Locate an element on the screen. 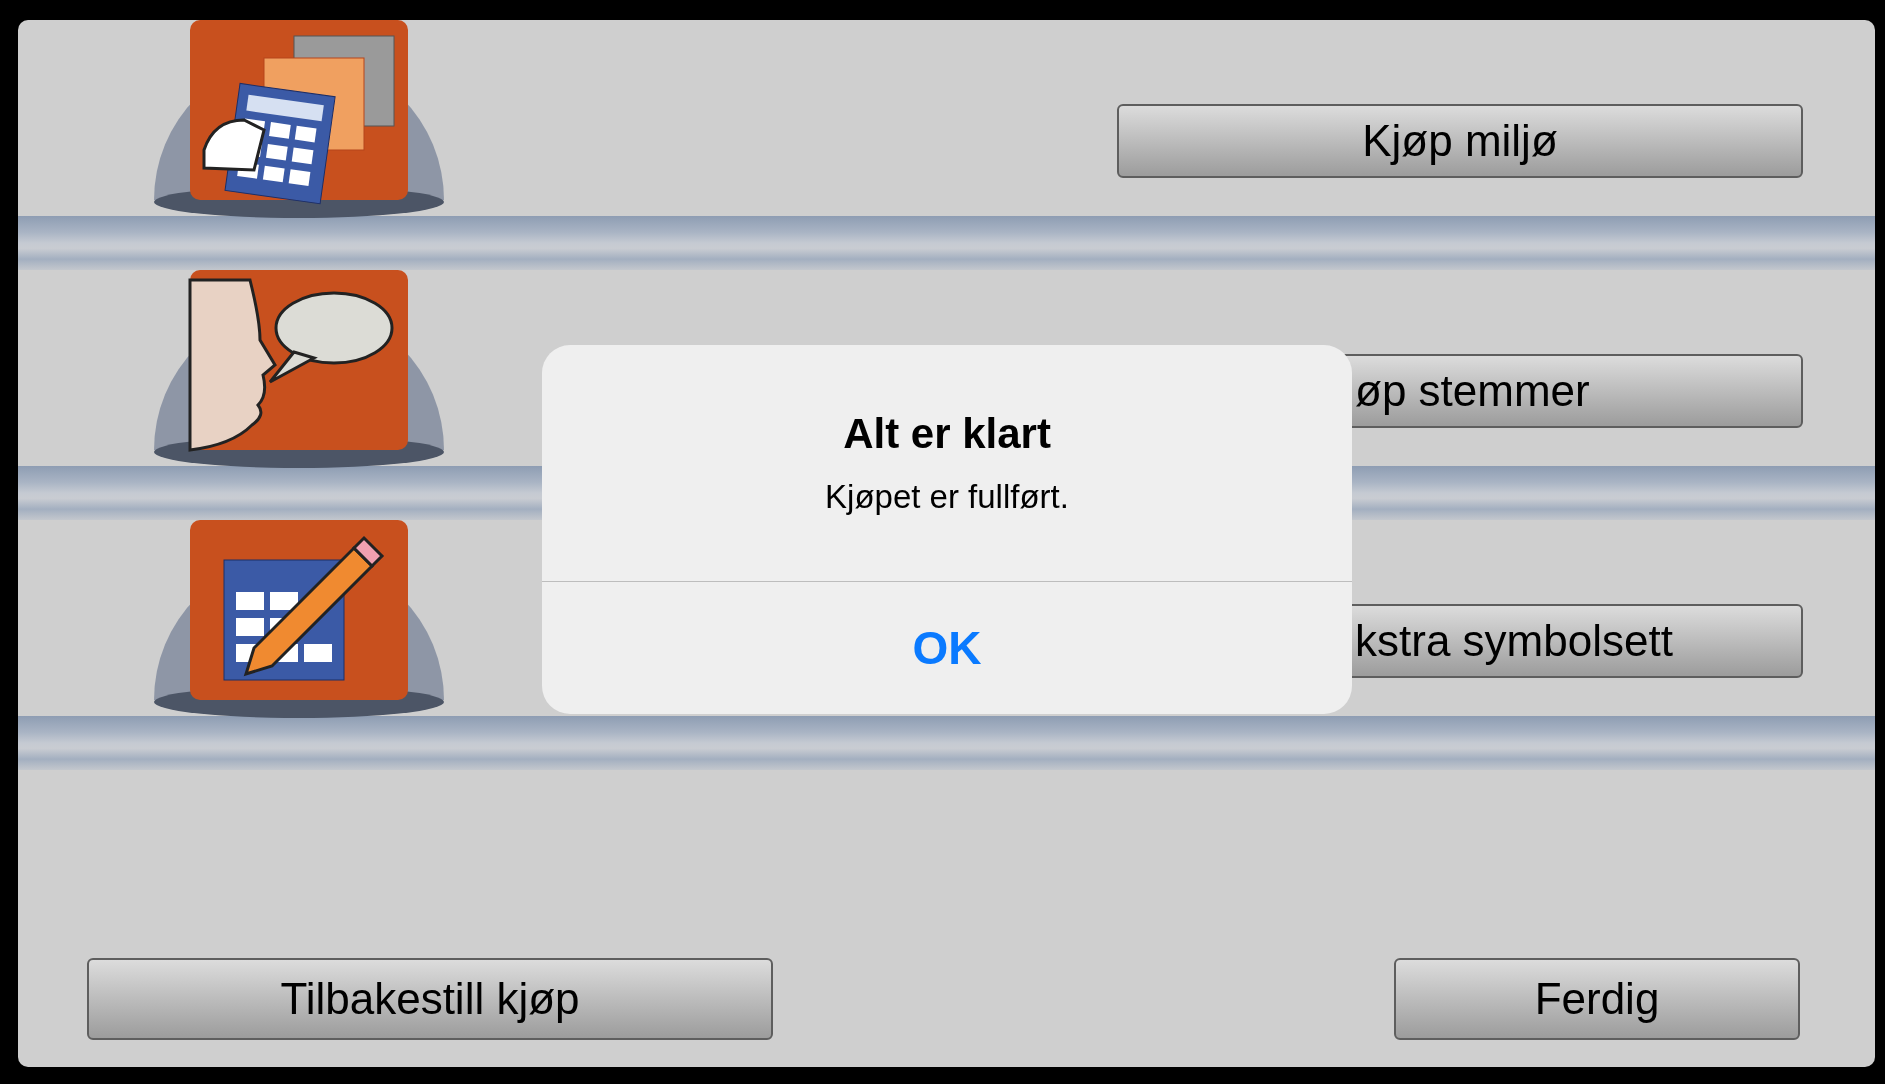 The height and width of the screenshot is (1084, 1885). speaking-head-icon is located at coordinates (298, 361).